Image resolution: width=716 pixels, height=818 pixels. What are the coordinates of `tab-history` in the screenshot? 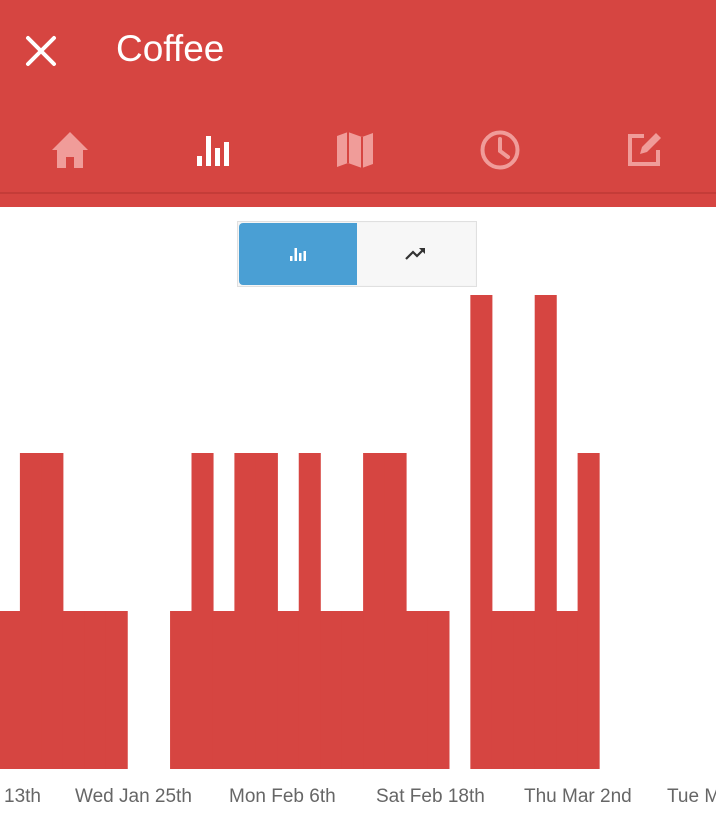 It's located at (500, 150).